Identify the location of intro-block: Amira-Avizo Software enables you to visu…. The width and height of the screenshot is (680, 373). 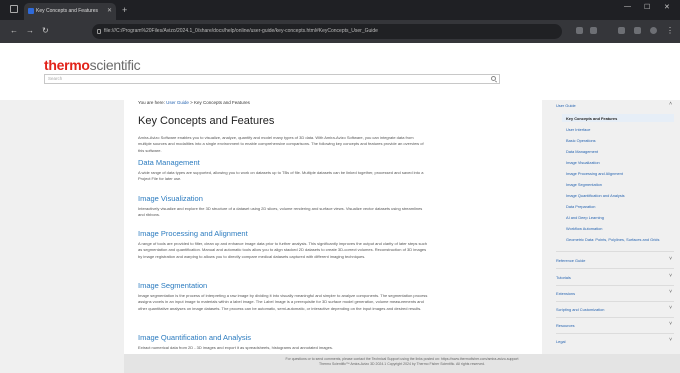
(283, 143).